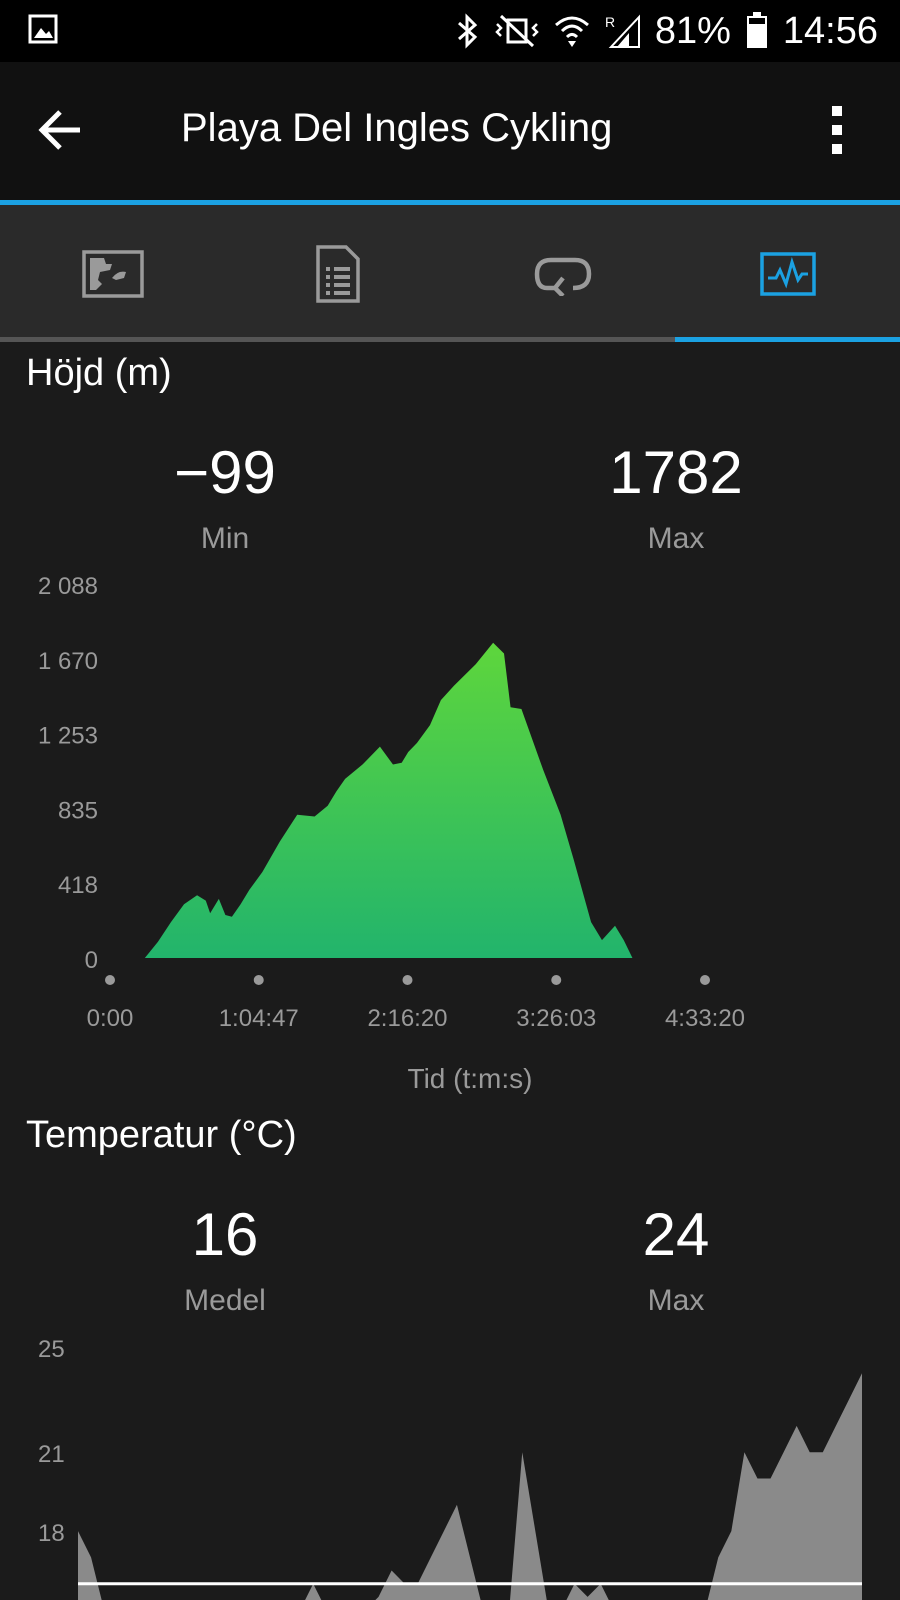 Image resolution: width=900 pixels, height=1600 pixels. Describe the element at coordinates (259, 1018) in the screenshot. I see `elevation-x-tick-label: 1:04:47` at that location.